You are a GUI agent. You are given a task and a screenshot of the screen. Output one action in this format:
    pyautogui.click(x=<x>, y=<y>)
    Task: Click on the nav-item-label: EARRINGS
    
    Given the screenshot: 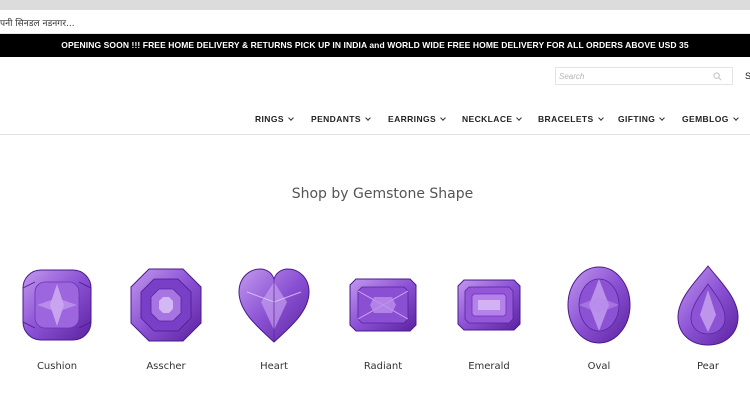 What is the action you would take?
    pyautogui.click(x=412, y=119)
    